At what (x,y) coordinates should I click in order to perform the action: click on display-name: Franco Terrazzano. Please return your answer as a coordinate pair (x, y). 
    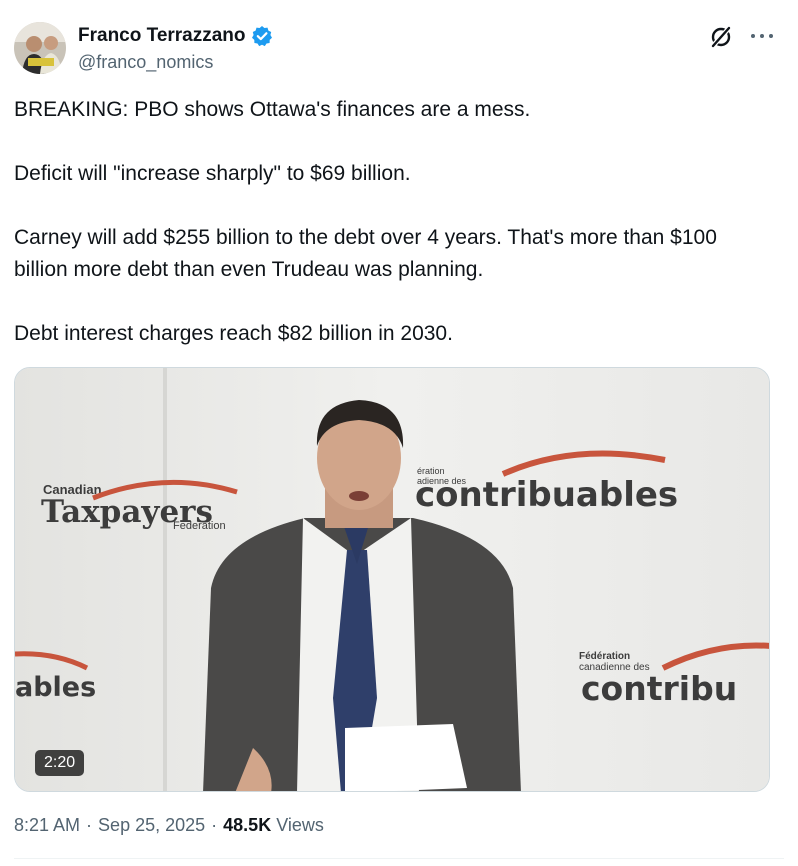
    Looking at the image, I should click on (162, 36).